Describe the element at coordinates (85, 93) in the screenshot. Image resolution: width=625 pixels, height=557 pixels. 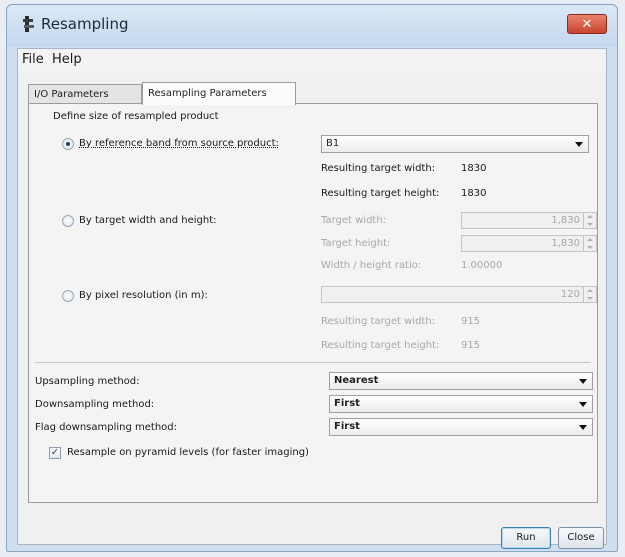
I see `tab-io-parameters: I/O Parameters` at that location.